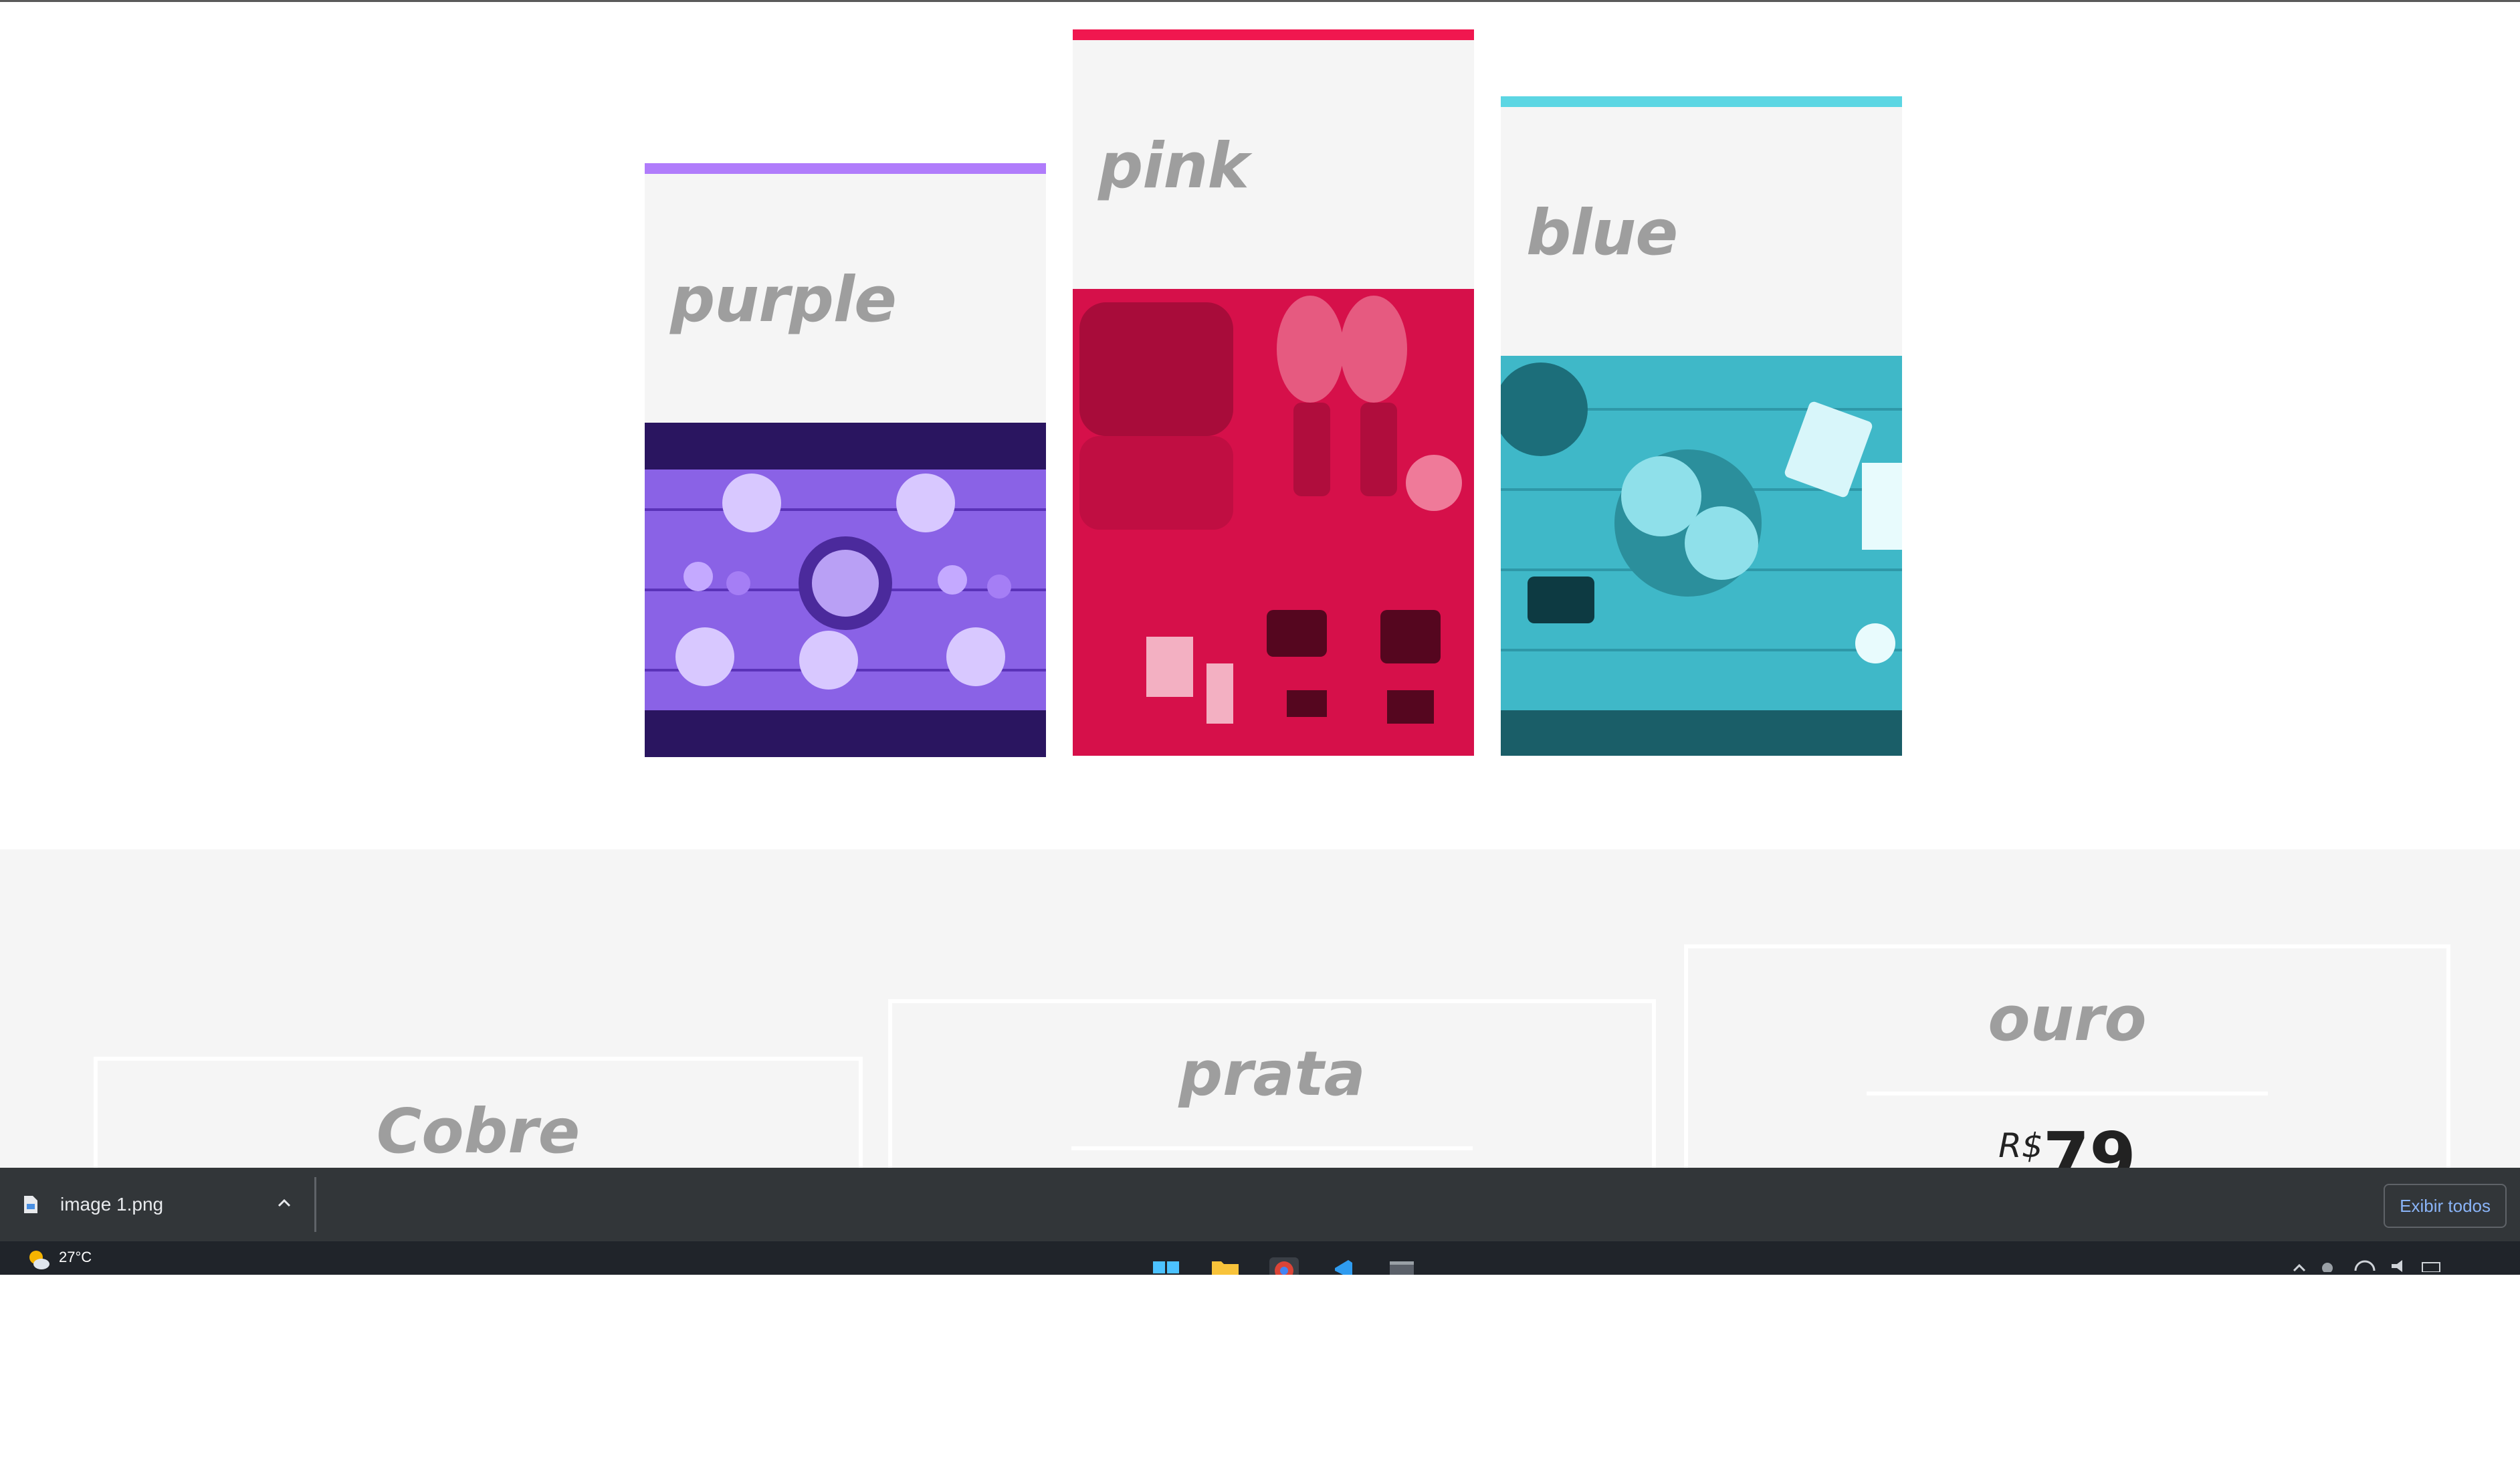 This screenshot has width=2520, height=1458. What do you see at coordinates (1284, 1266) in the screenshot?
I see `chrome-icon` at bounding box center [1284, 1266].